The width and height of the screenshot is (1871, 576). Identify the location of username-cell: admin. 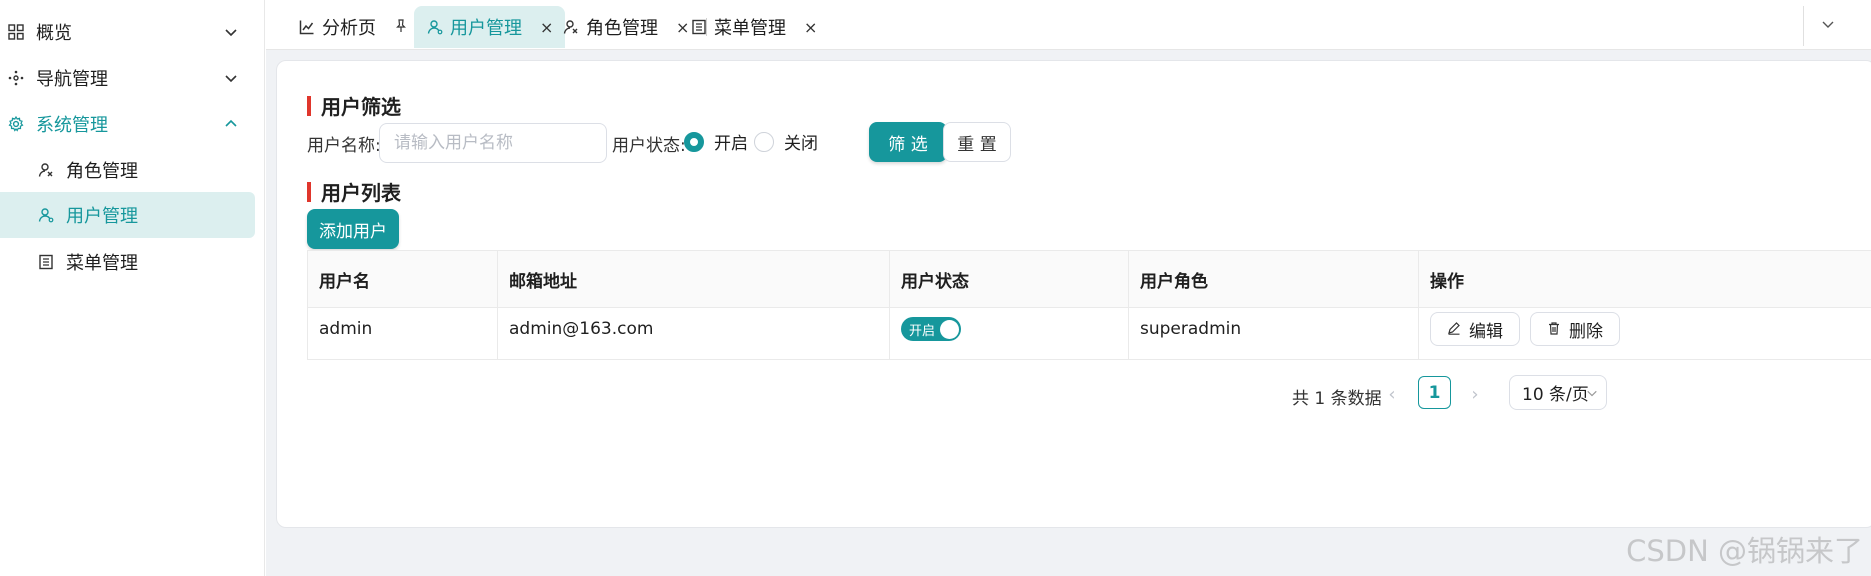
(403, 329).